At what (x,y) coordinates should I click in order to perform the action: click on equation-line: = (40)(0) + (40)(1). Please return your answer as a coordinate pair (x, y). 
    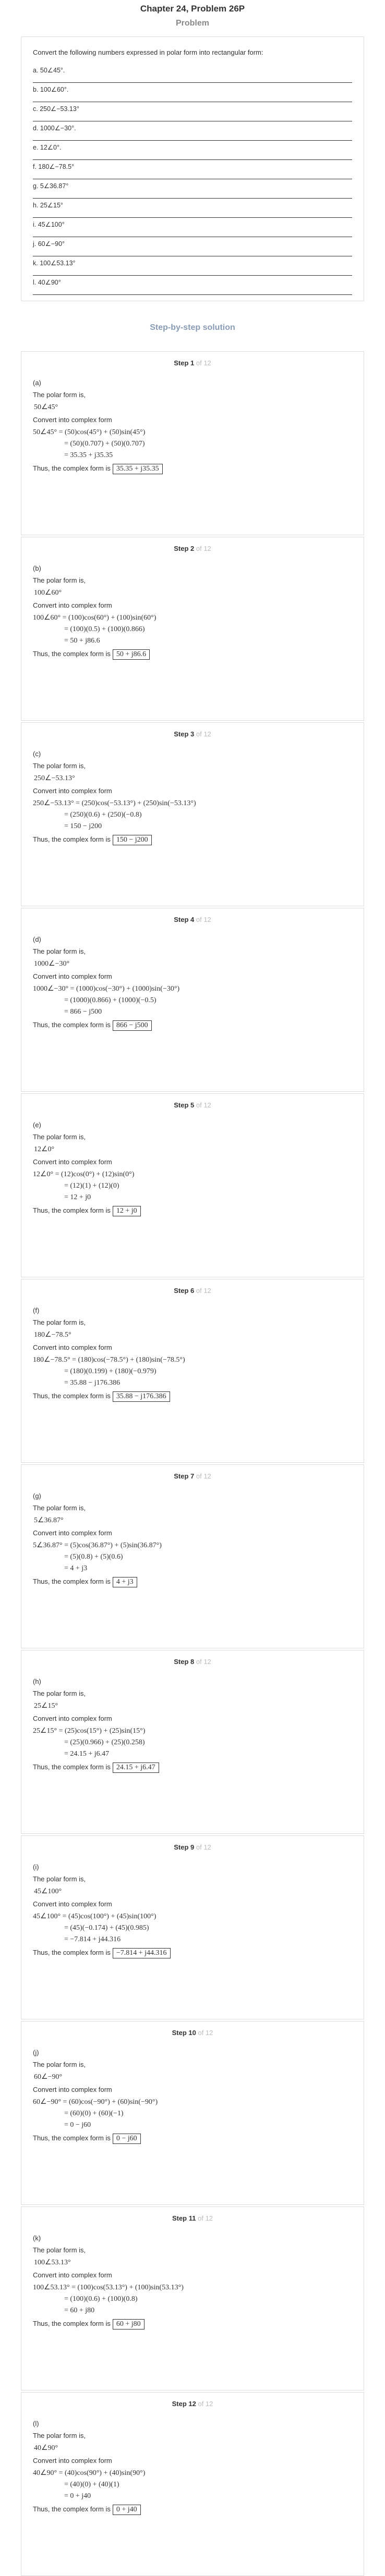
    Looking at the image, I should click on (91, 2484).